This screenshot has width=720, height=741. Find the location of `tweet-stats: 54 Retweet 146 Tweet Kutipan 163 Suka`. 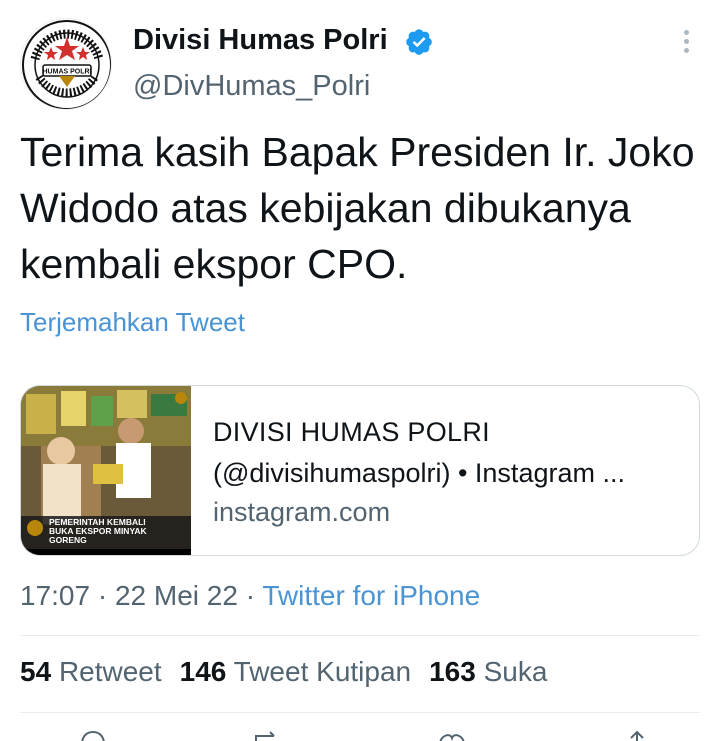

tweet-stats: 54 Retweet 146 Tweet Kutipan 163 Suka is located at coordinates (283, 672).